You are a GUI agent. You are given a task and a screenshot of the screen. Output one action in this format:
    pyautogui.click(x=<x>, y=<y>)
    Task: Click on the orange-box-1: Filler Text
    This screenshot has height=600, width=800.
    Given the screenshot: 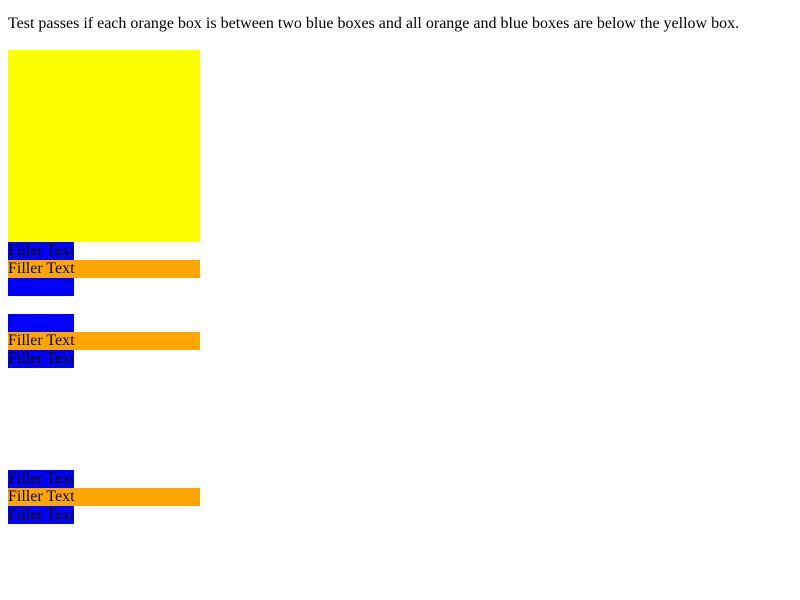 What is the action you would take?
    pyautogui.click(x=104, y=269)
    